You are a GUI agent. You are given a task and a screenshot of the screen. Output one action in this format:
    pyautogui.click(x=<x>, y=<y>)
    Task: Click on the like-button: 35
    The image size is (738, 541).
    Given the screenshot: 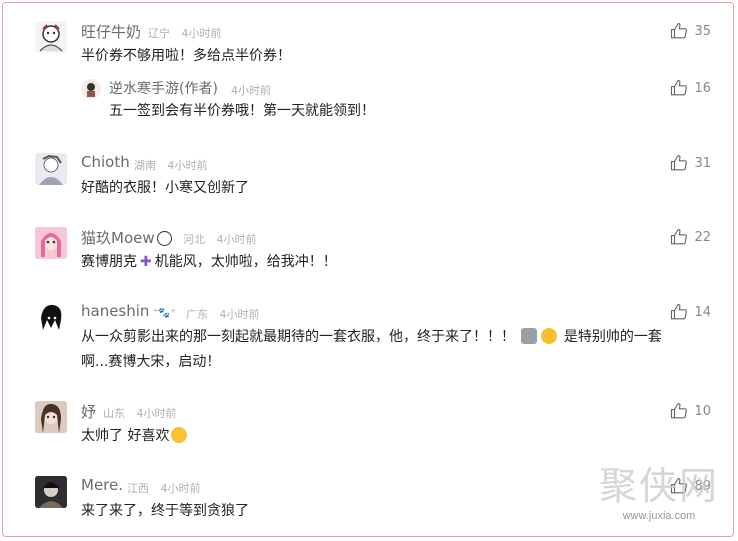 What is the action you would take?
    pyautogui.click(x=690, y=31)
    